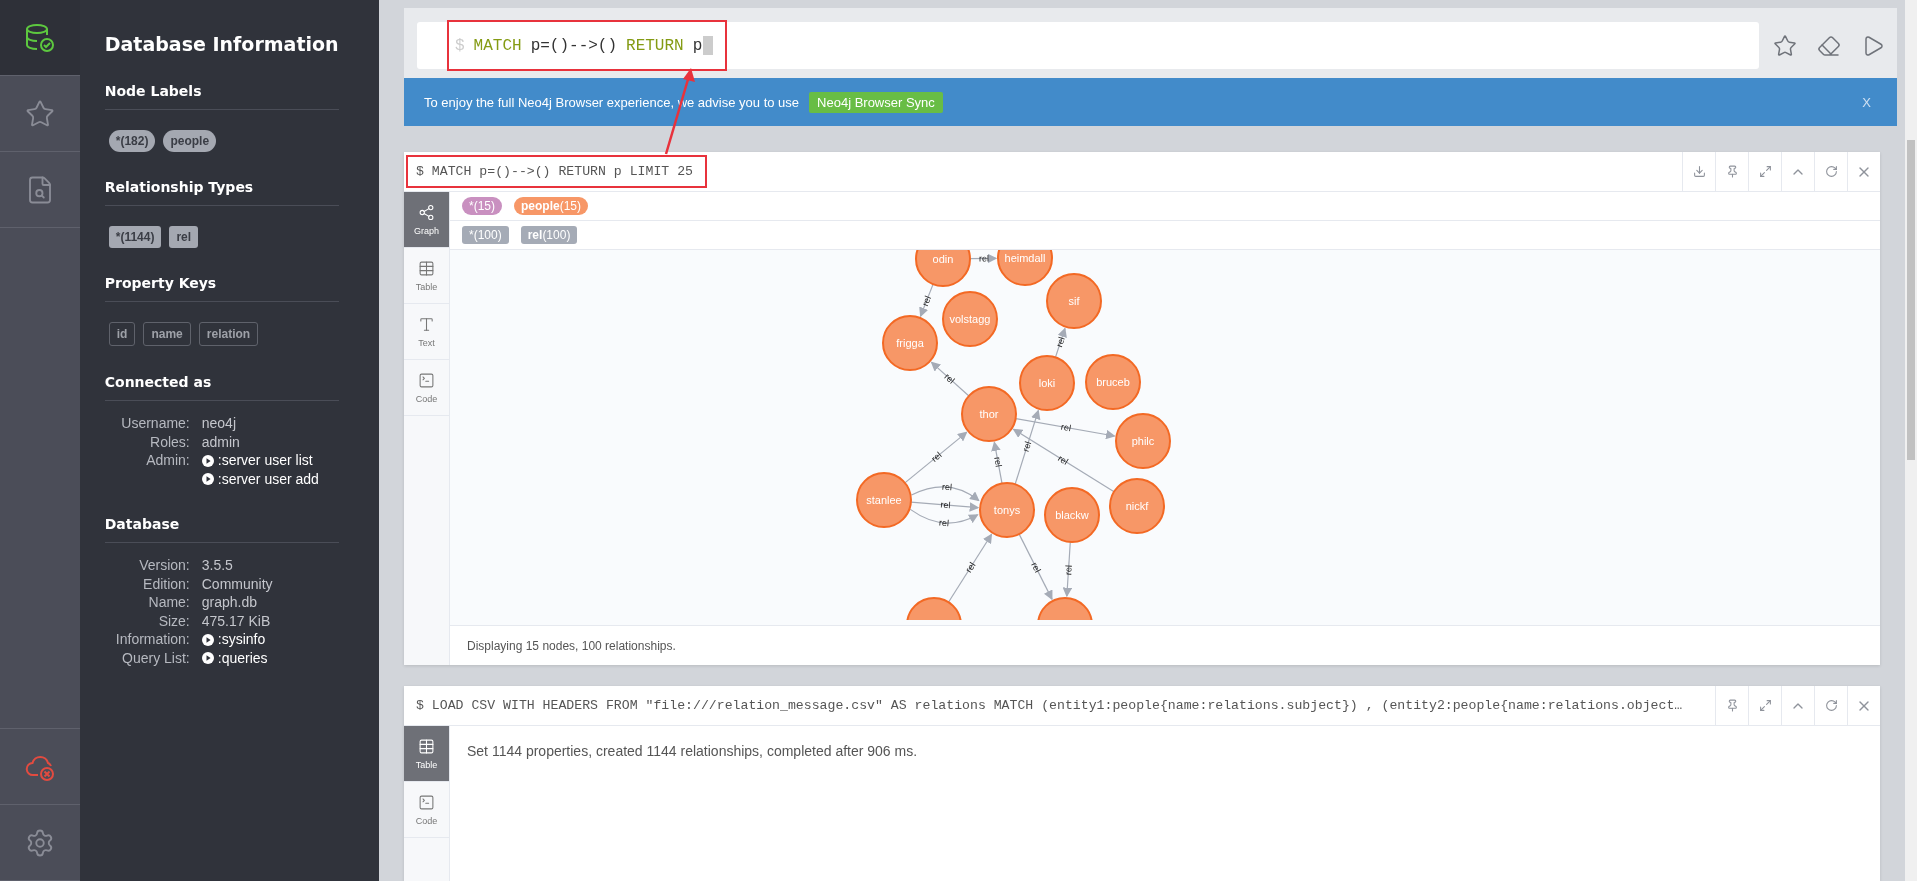 This screenshot has width=1917, height=881. I want to click on info-label: Query List:, so click(155, 658).